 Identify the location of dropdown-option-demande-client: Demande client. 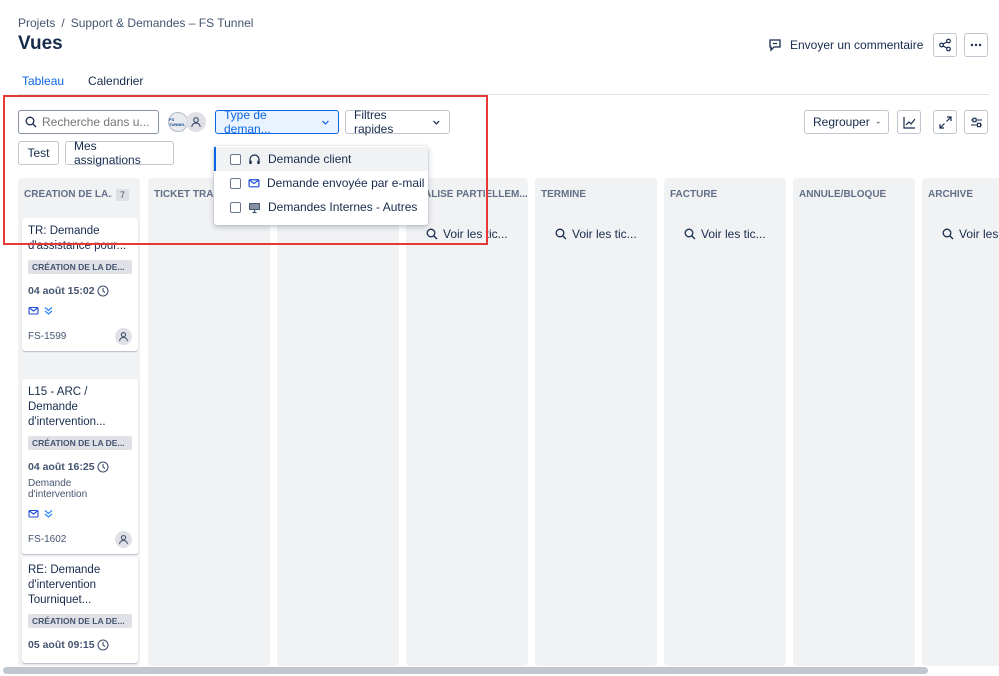
(321, 159).